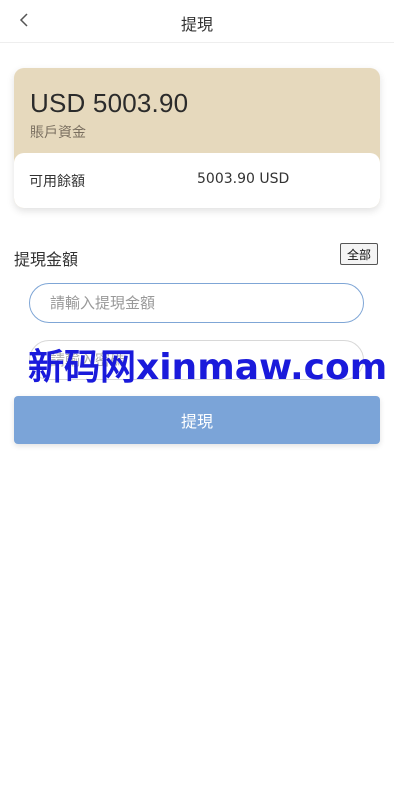 The image size is (394, 796). I want to click on submit-withdraw-button: 提現, so click(197, 420).